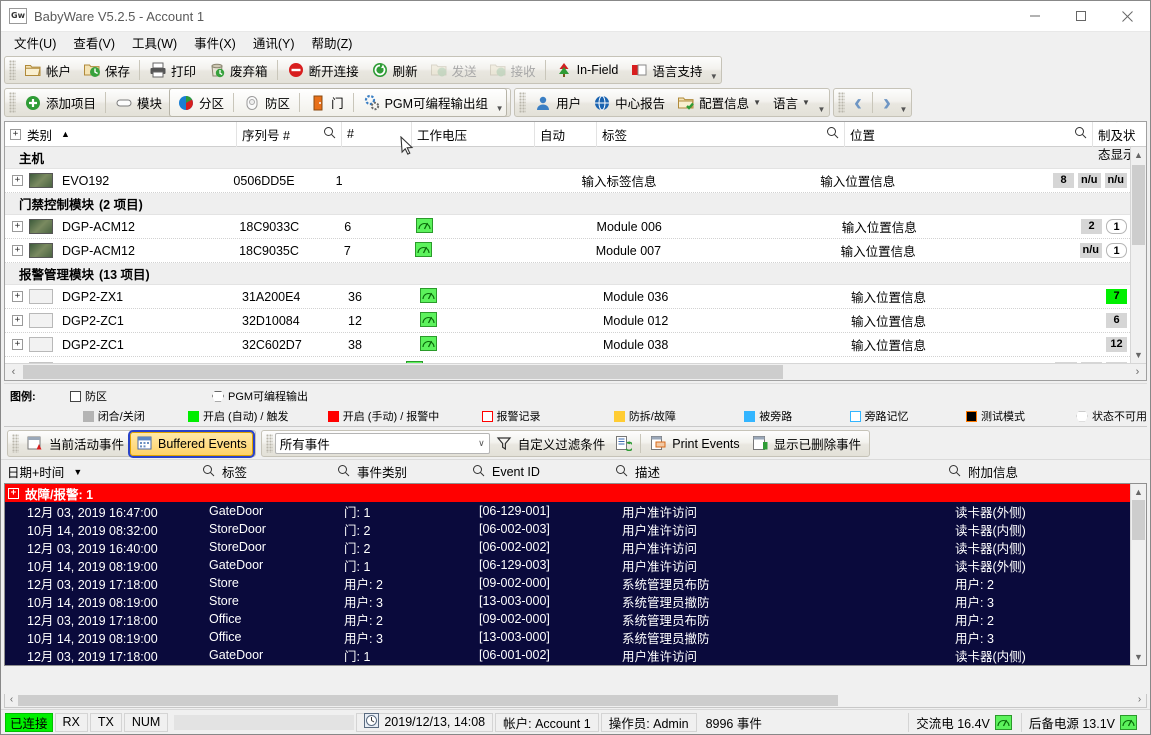  What do you see at coordinates (1035, 16) in the screenshot?
I see `minimize-button` at bounding box center [1035, 16].